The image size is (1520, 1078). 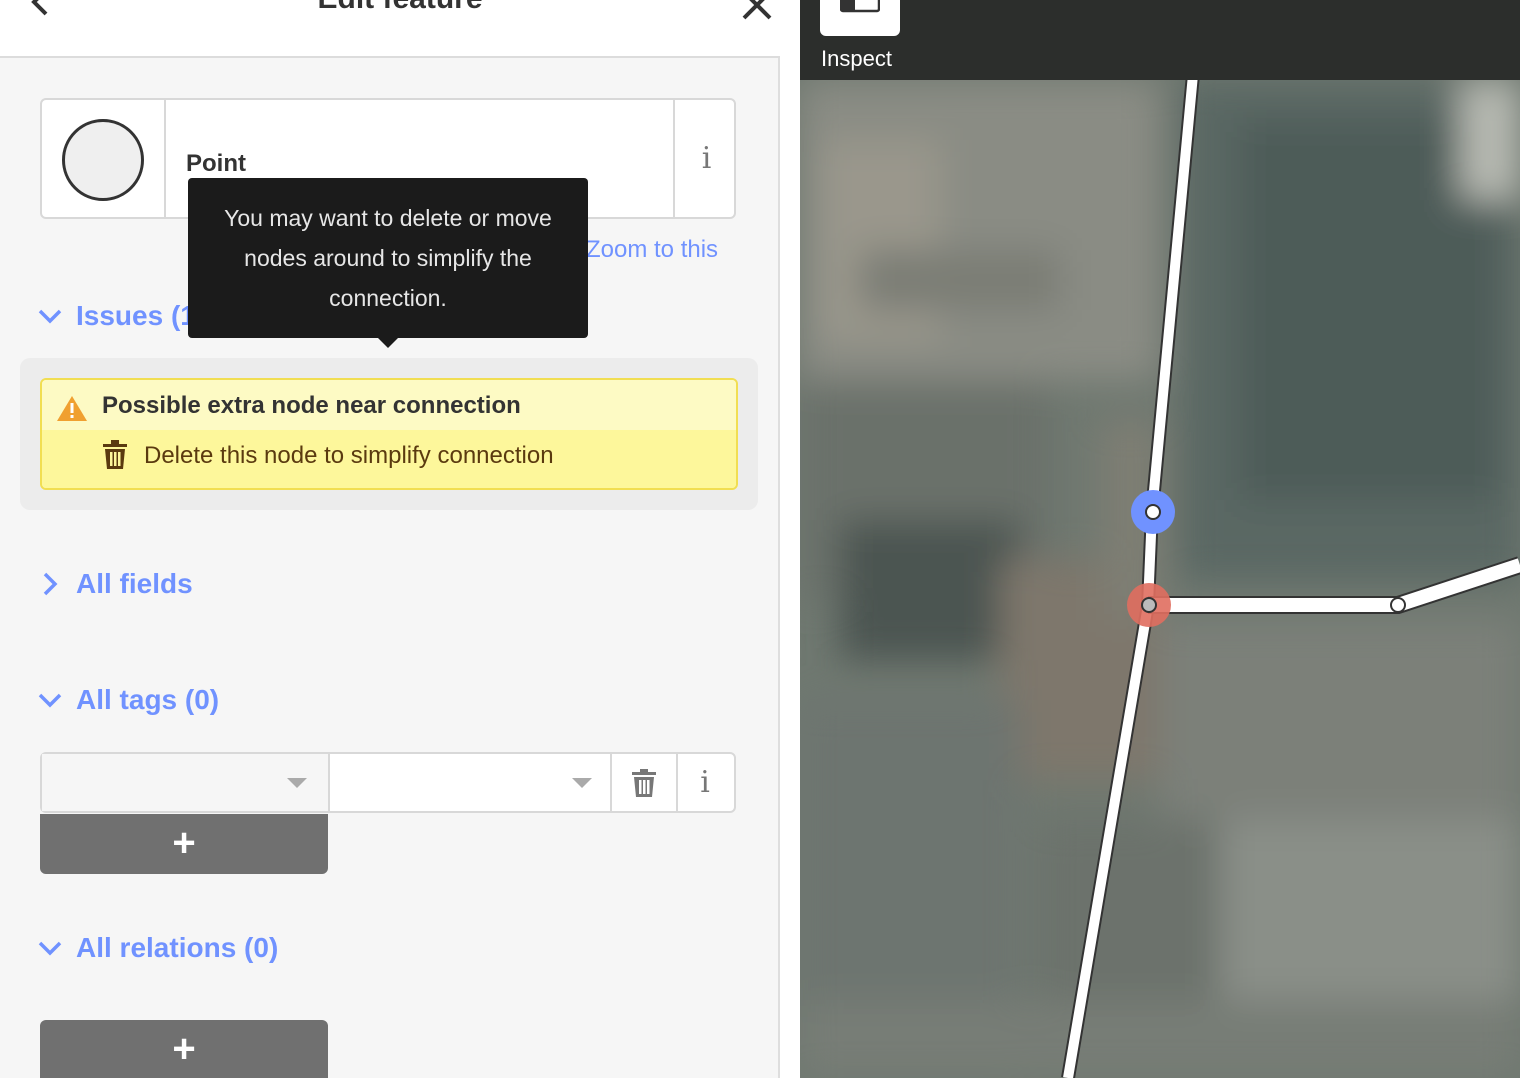 I want to click on all-tags-section-label: All tags (0), so click(x=148, y=699).